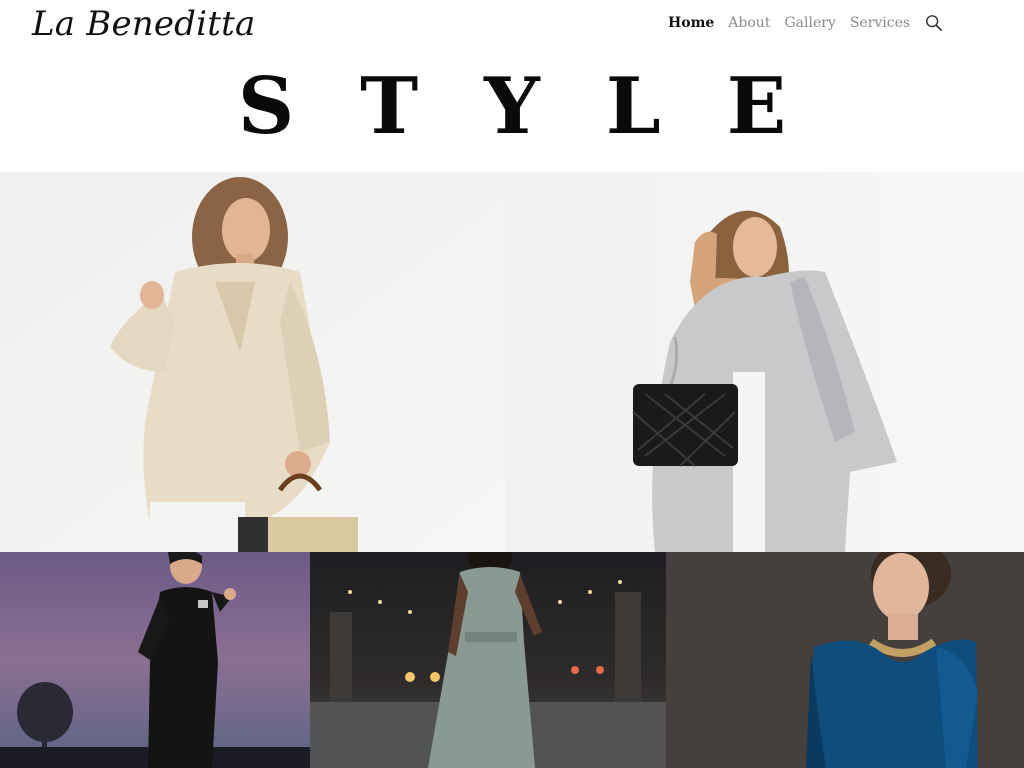 The height and width of the screenshot is (768, 1024). What do you see at coordinates (749, 23) in the screenshot?
I see `nav-item-about: About` at bounding box center [749, 23].